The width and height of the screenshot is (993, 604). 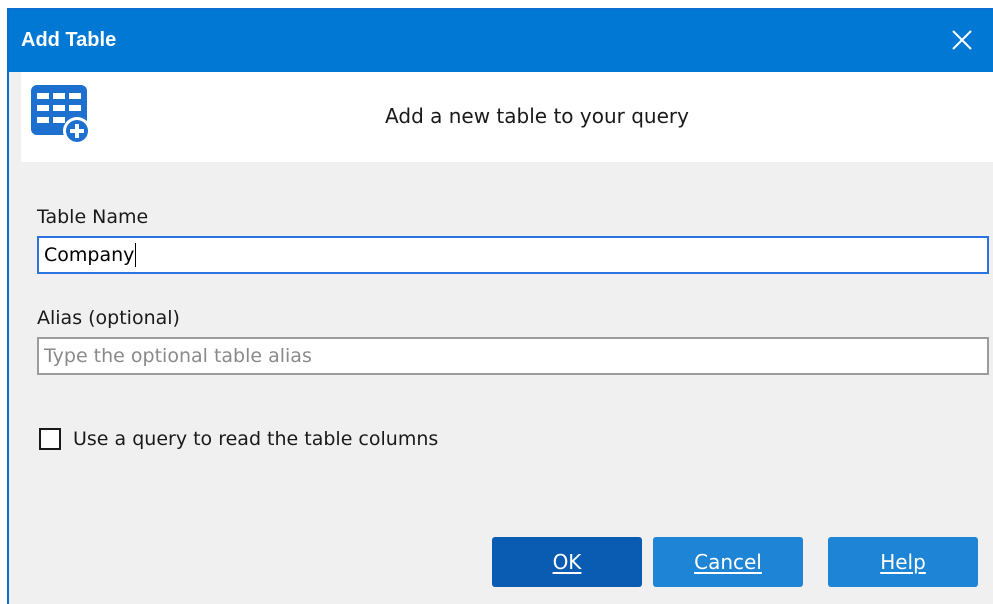 I want to click on use-query-option: Use a query to read the table columns, so click(x=238, y=439).